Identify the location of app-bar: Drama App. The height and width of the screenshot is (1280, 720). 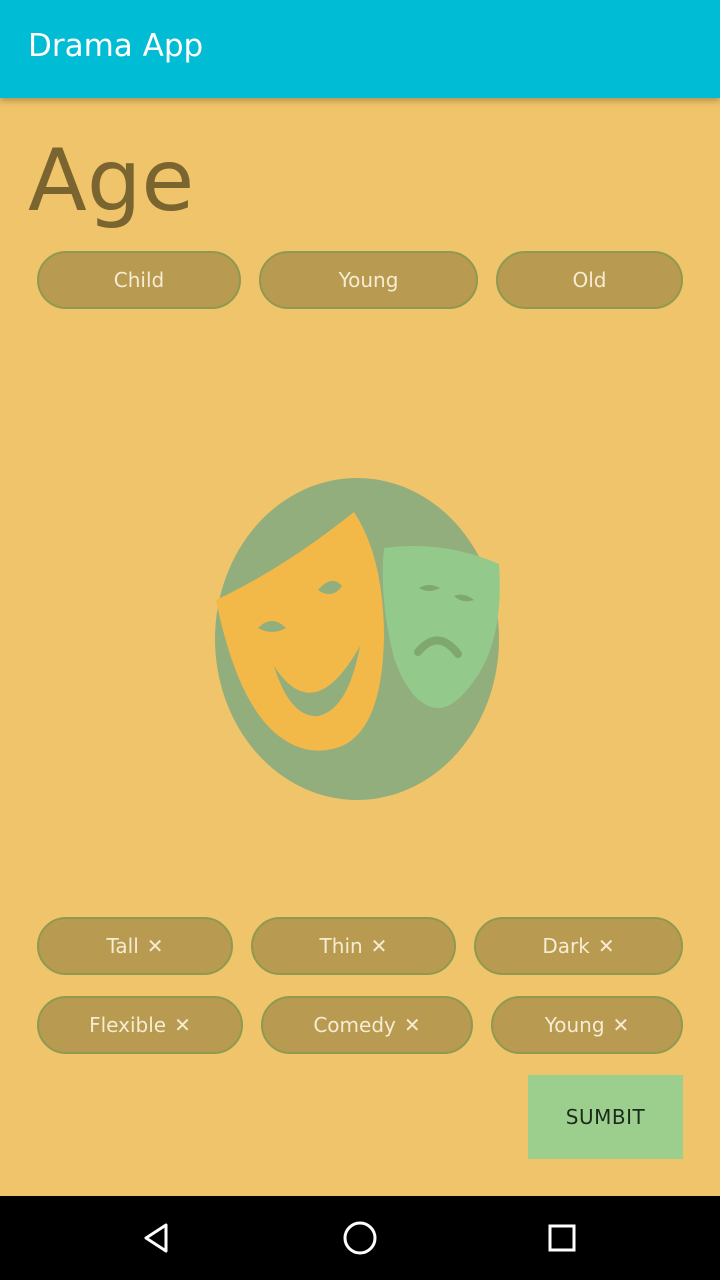
(360, 49).